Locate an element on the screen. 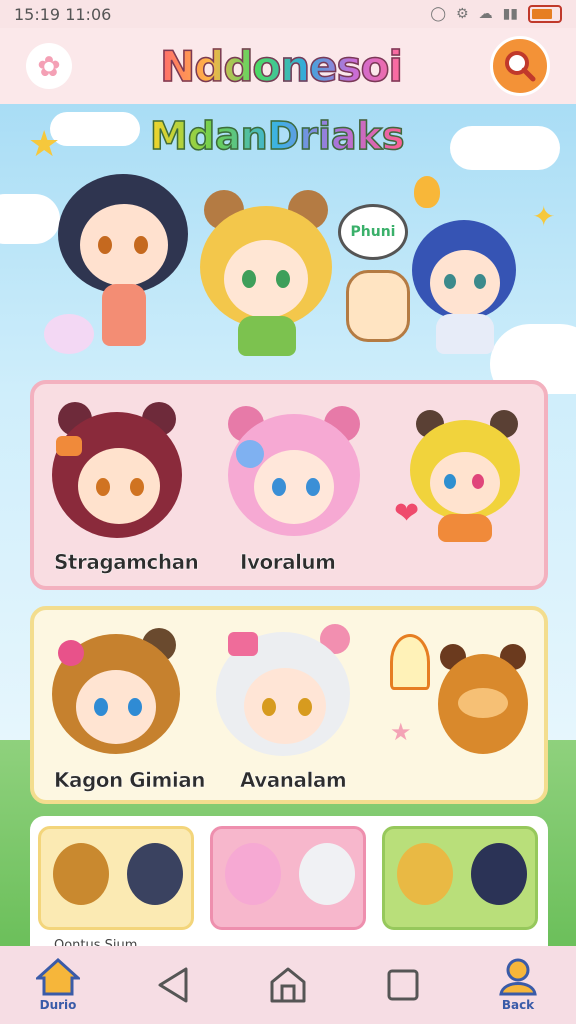  mascot-bear is located at coordinates (483, 700).